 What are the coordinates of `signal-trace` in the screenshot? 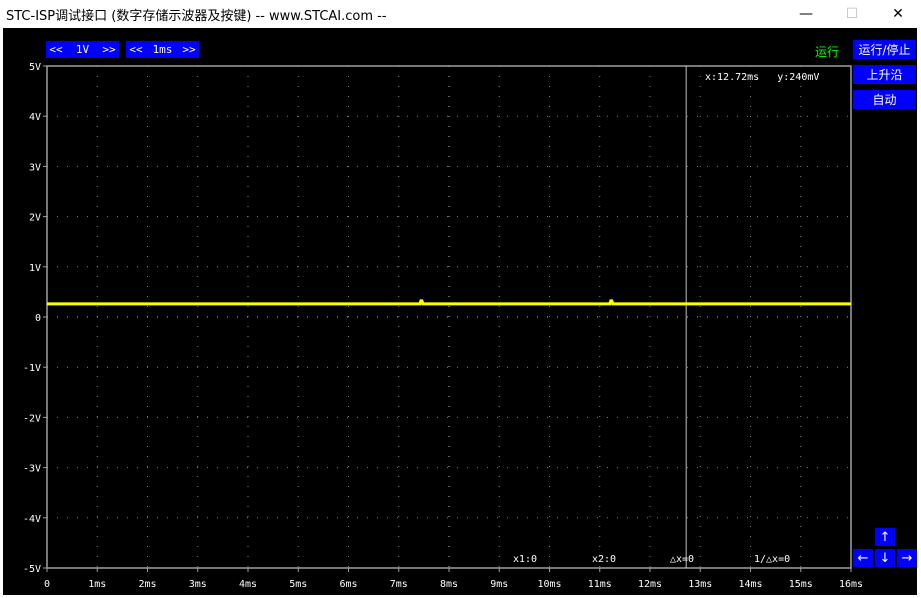 It's located at (449, 302).